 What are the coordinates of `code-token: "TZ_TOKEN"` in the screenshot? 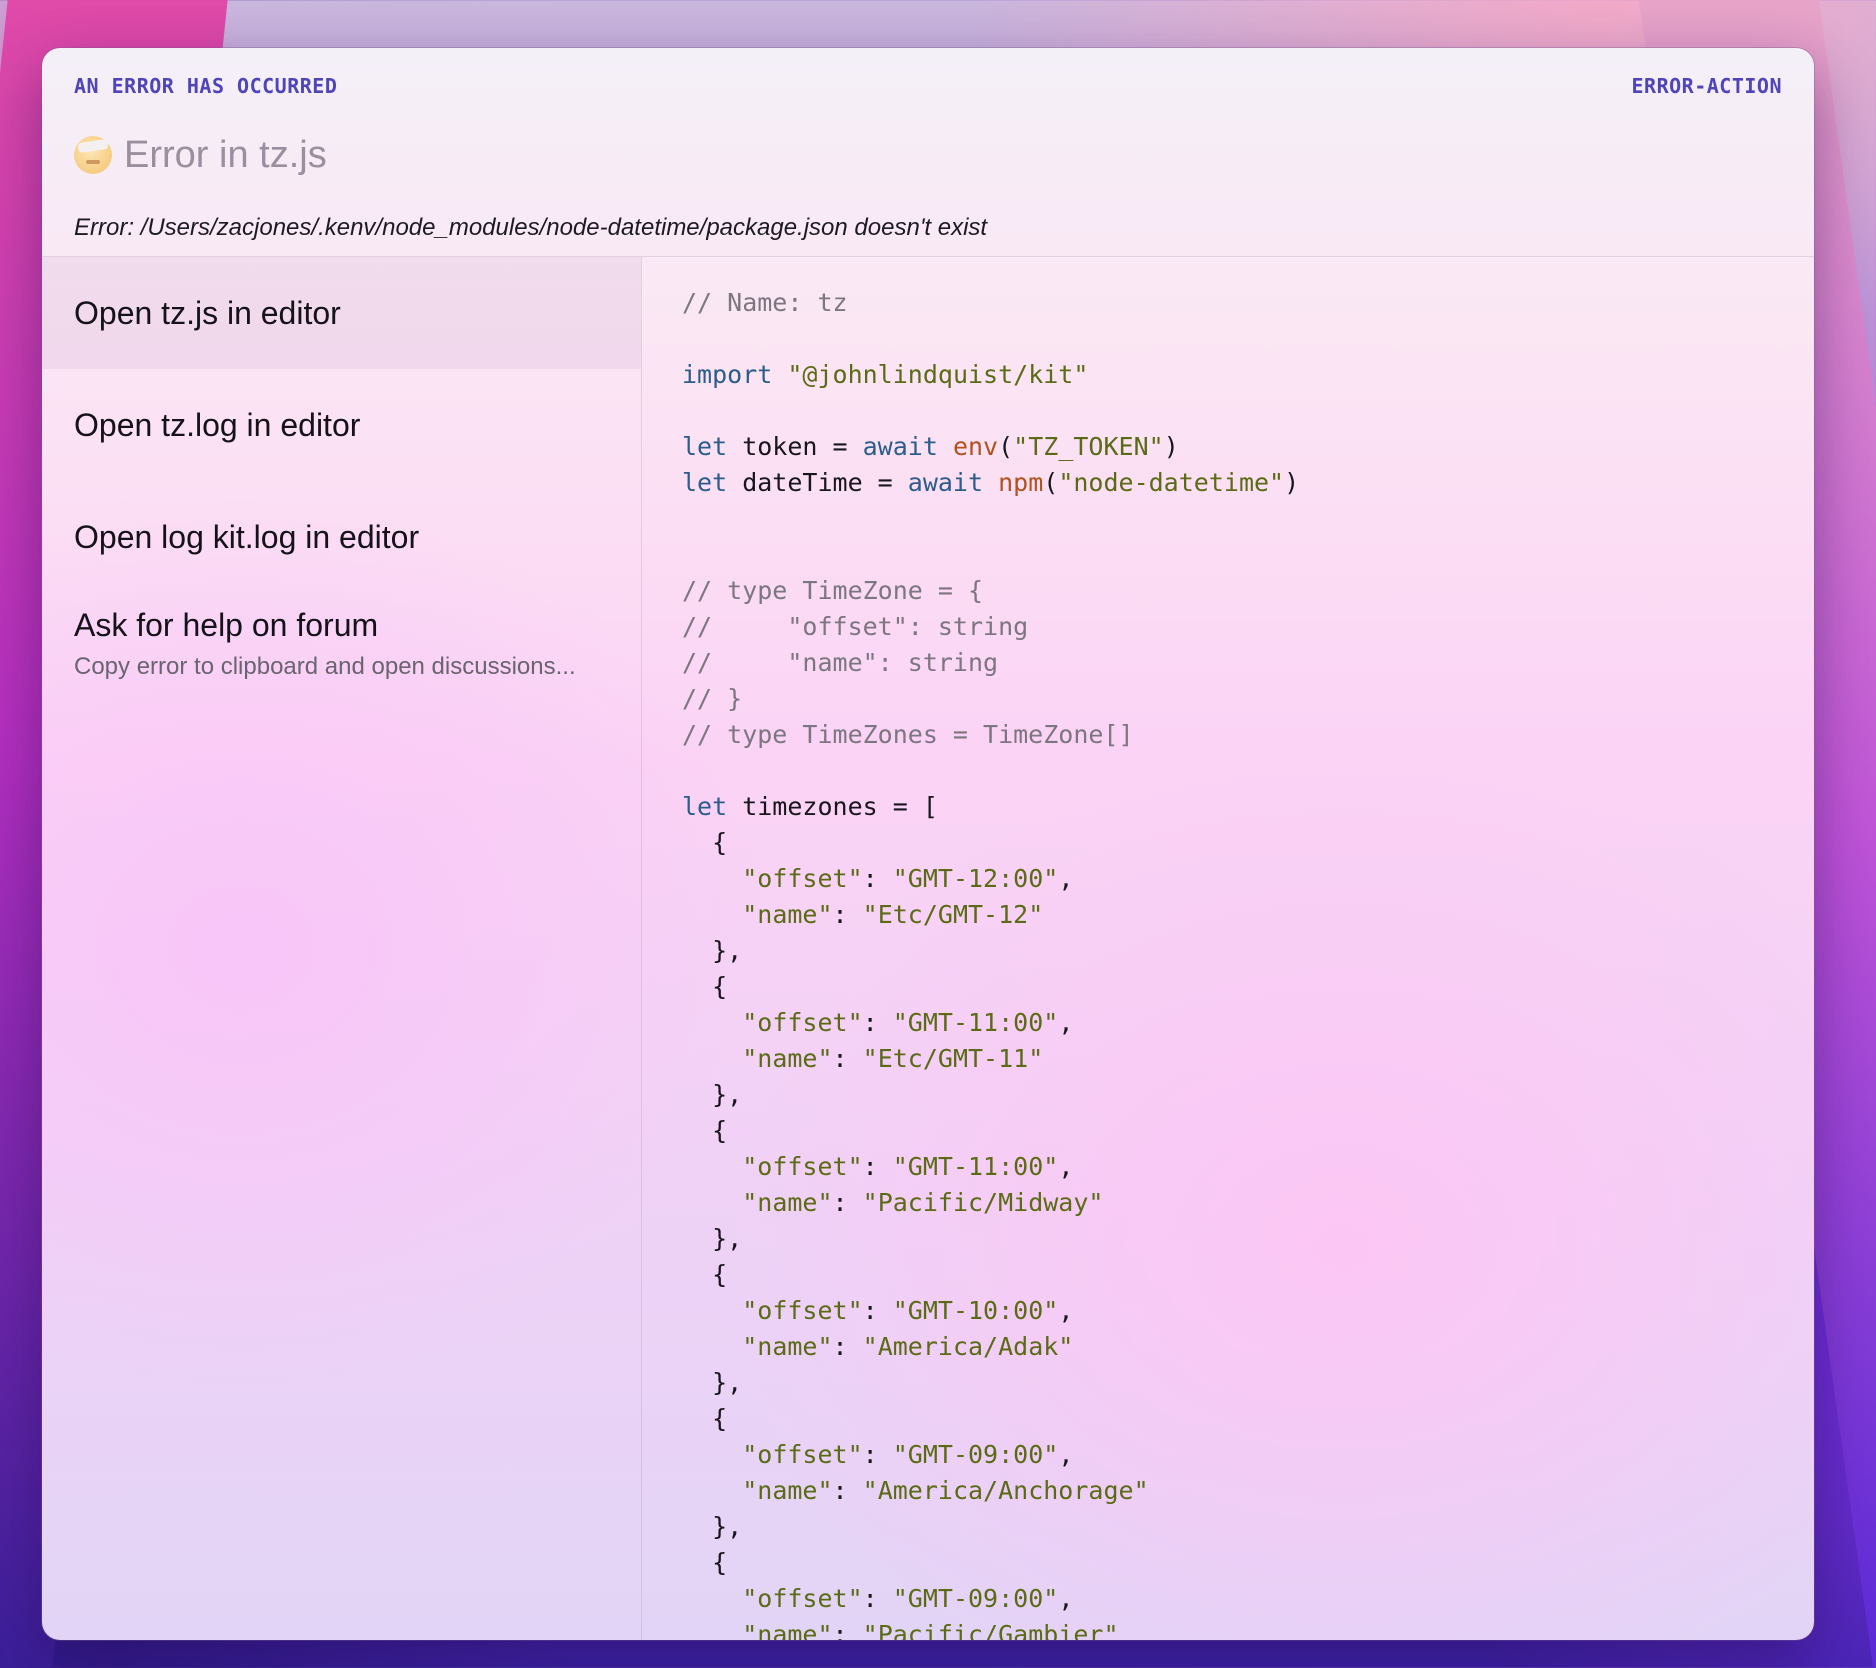 It's located at (1088, 446).